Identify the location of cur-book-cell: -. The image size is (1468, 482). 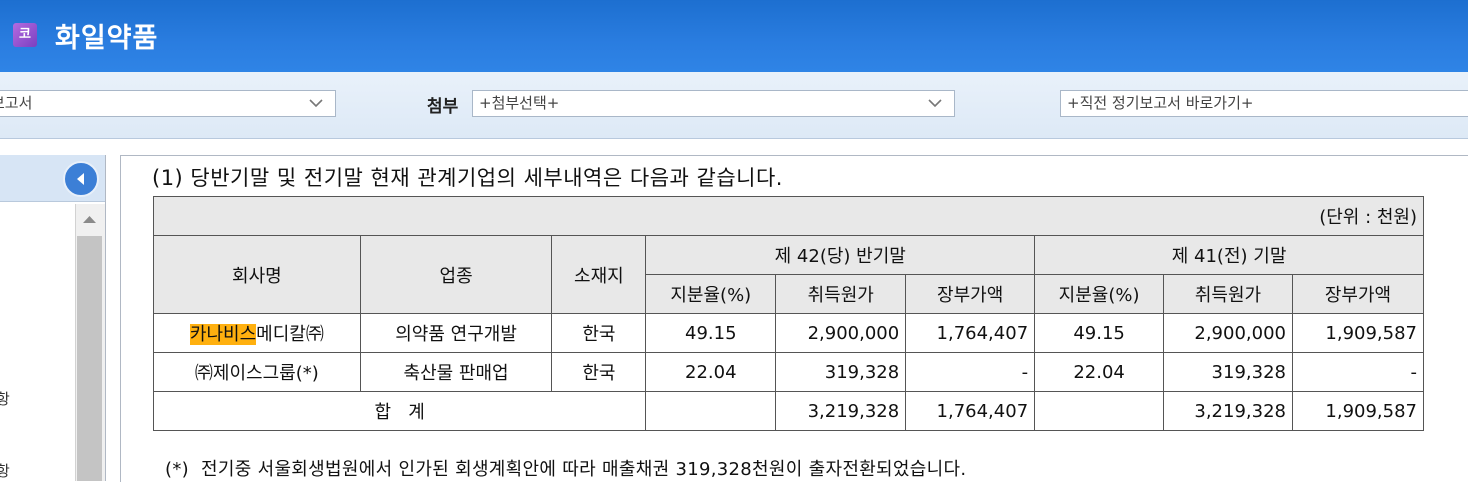
(970, 372).